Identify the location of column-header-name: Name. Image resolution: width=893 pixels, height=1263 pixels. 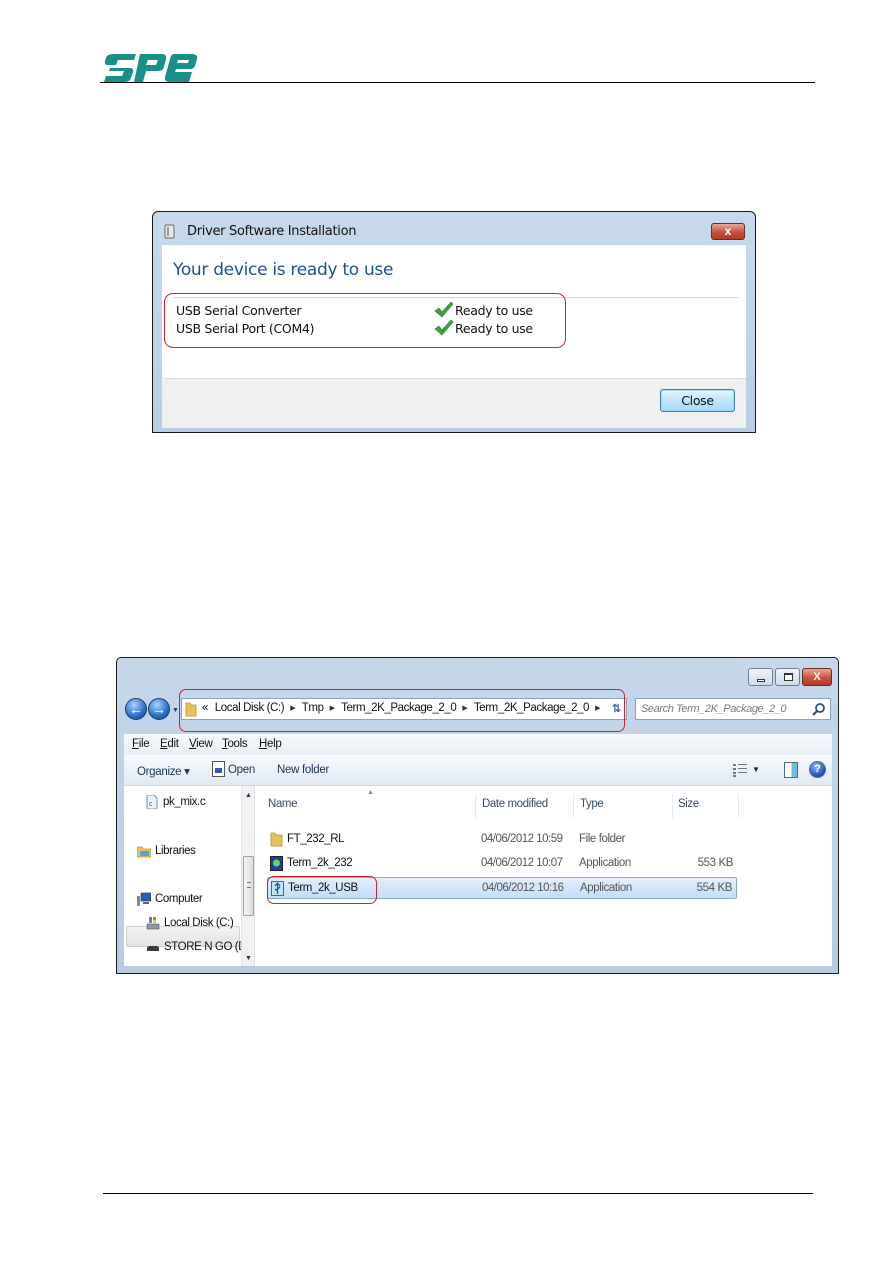
(282, 804).